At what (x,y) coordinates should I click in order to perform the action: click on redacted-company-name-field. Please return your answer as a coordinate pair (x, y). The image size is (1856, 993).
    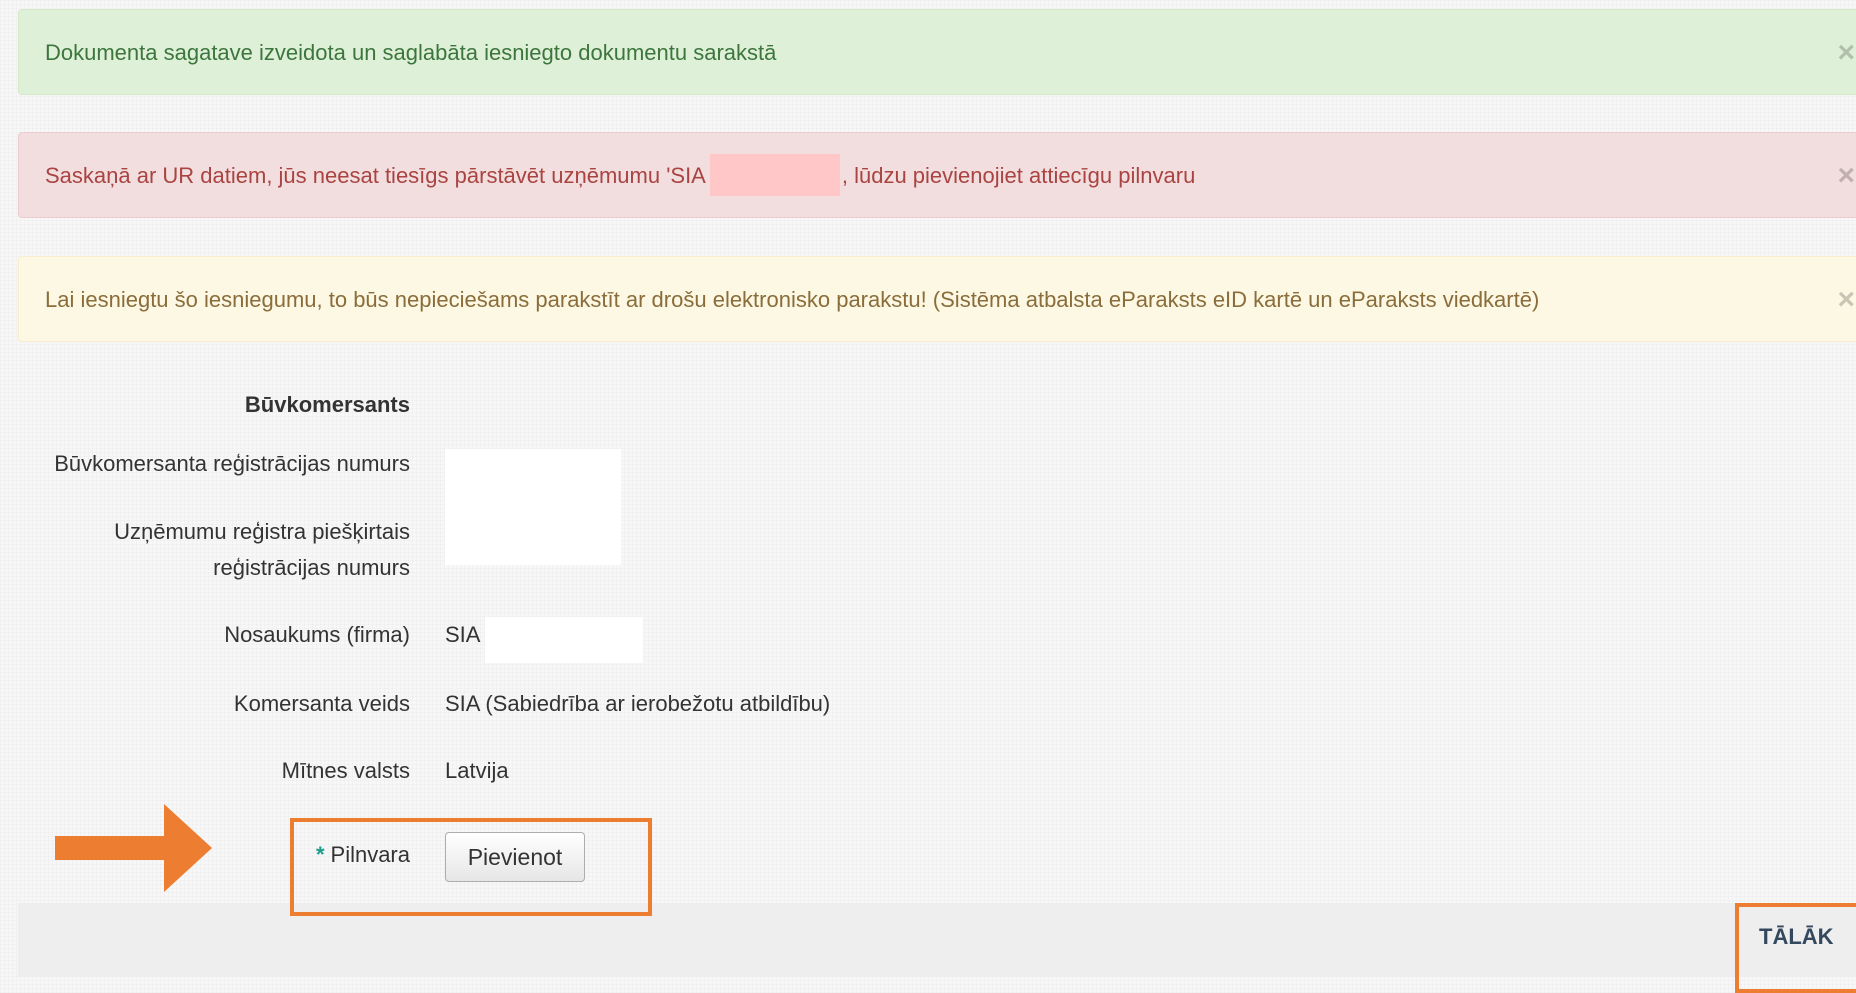
    Looking at the image, I should click on (564, 640).